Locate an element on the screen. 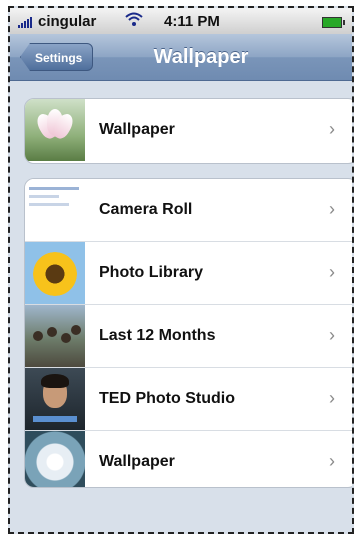 The image size is (362, 540). status-time: 4:11 PM is located at coordinates (192, 21).